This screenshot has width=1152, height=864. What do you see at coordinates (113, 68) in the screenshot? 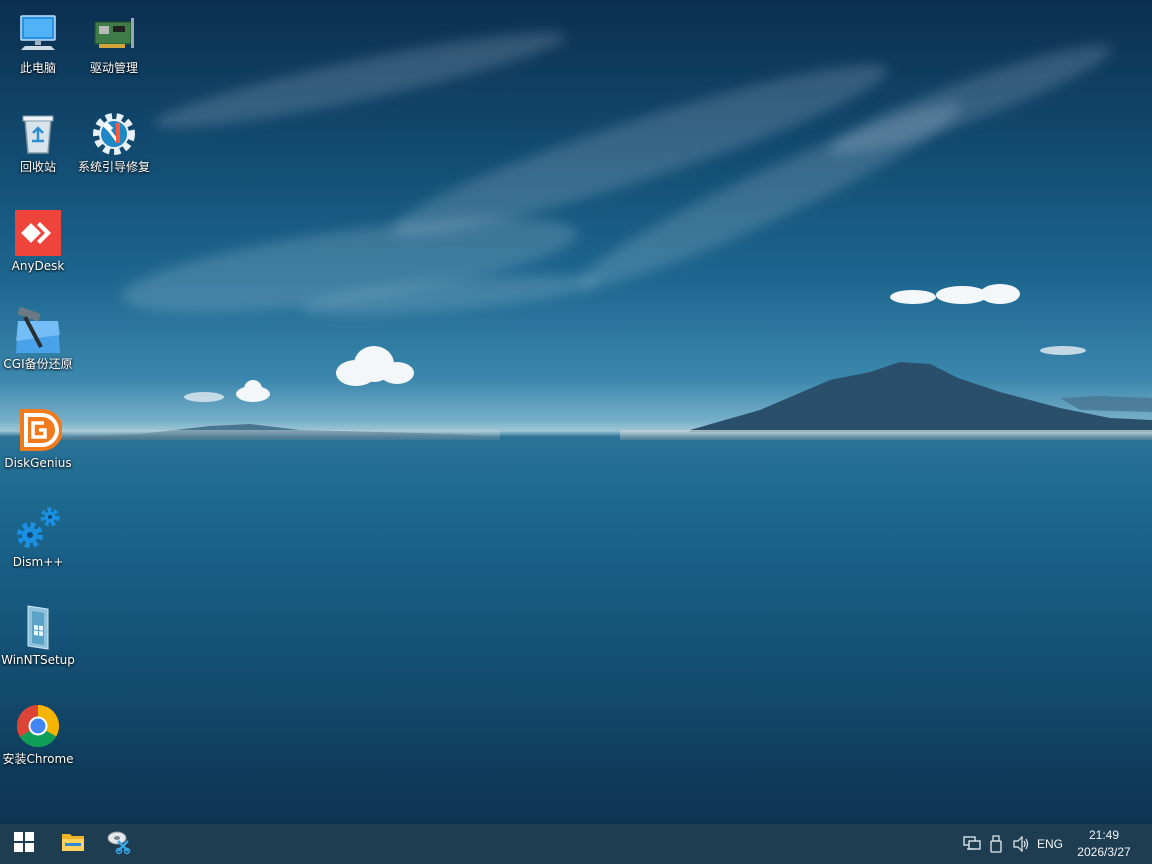
I see `desktop-icon-label: 驱动管理` at bounding box center [113, 68].